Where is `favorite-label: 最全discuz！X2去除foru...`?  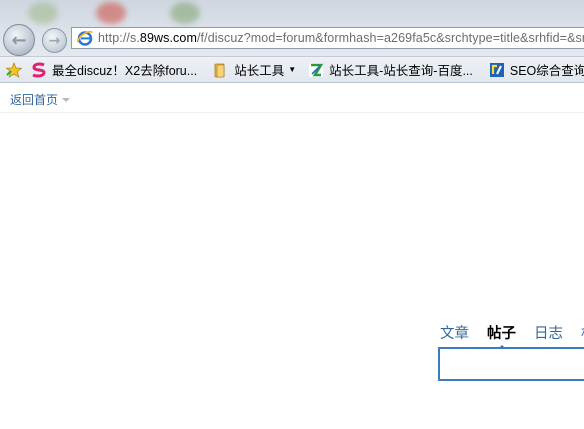
favorite-label: 最全discuz！X2去除foru... is located at coordinates (125, 71).